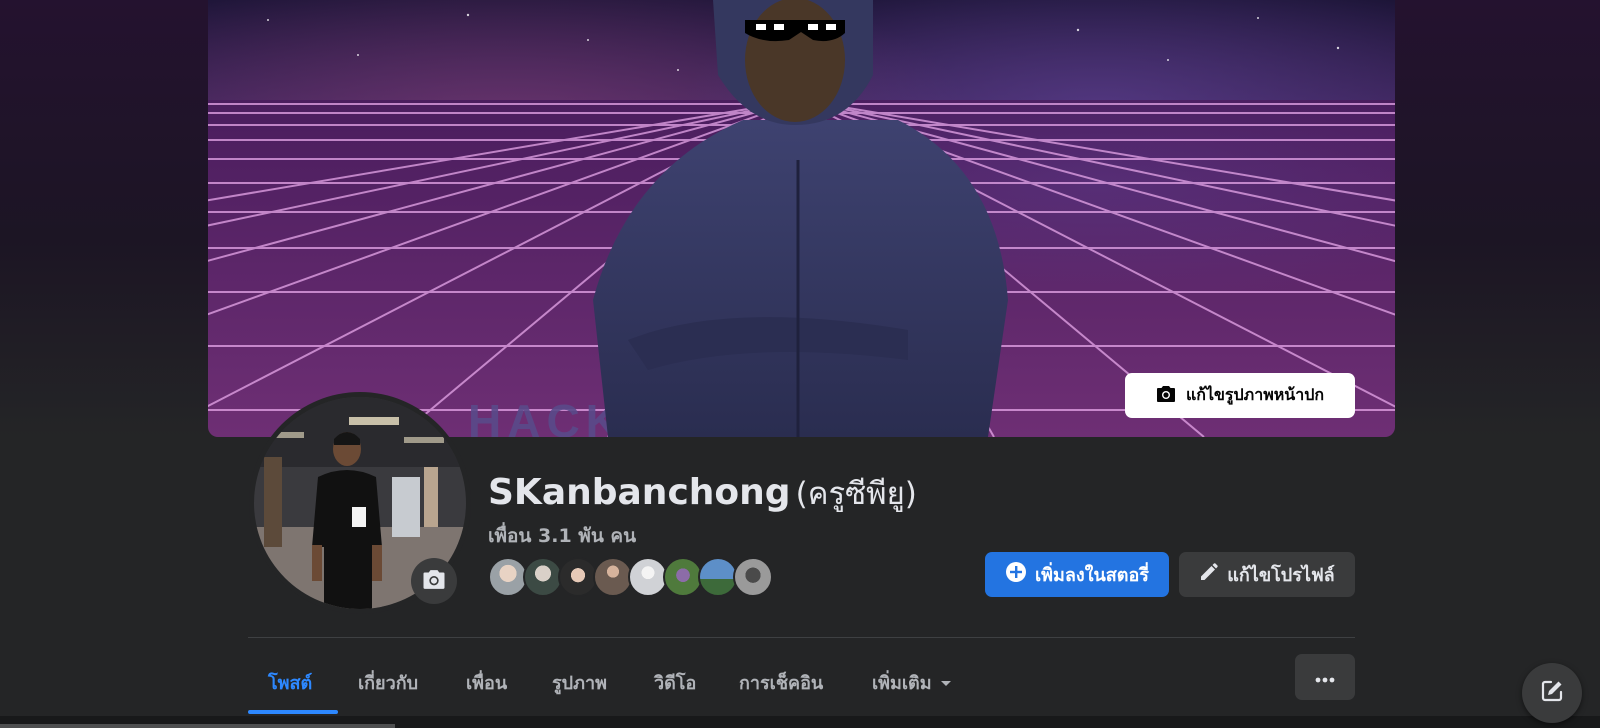  I want to click on tab-about: เกี่ยวกับ, so click(388, 682).